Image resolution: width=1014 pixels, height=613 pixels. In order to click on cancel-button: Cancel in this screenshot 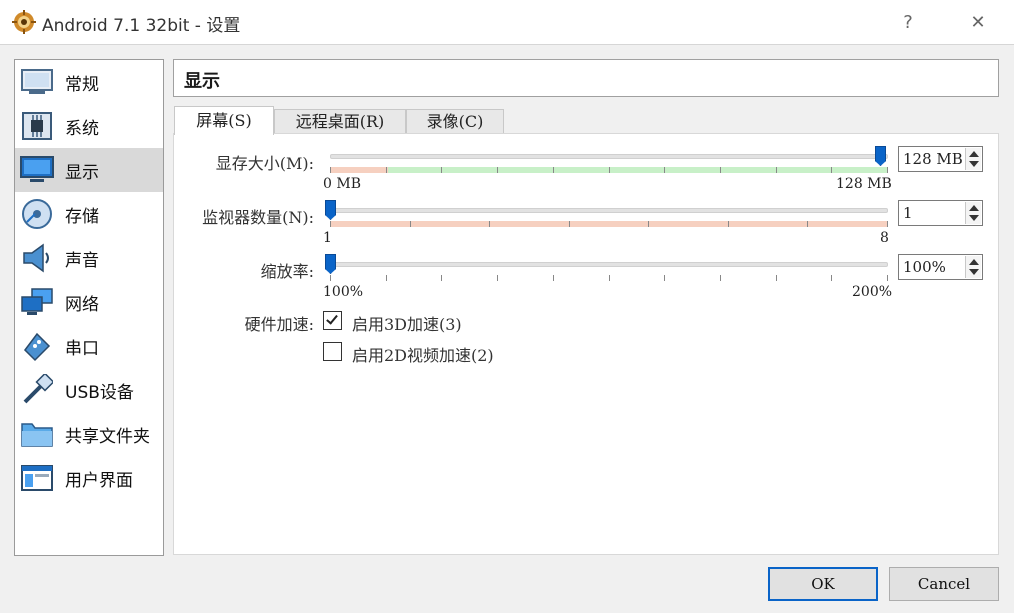, I will do `click(944, 584)`.